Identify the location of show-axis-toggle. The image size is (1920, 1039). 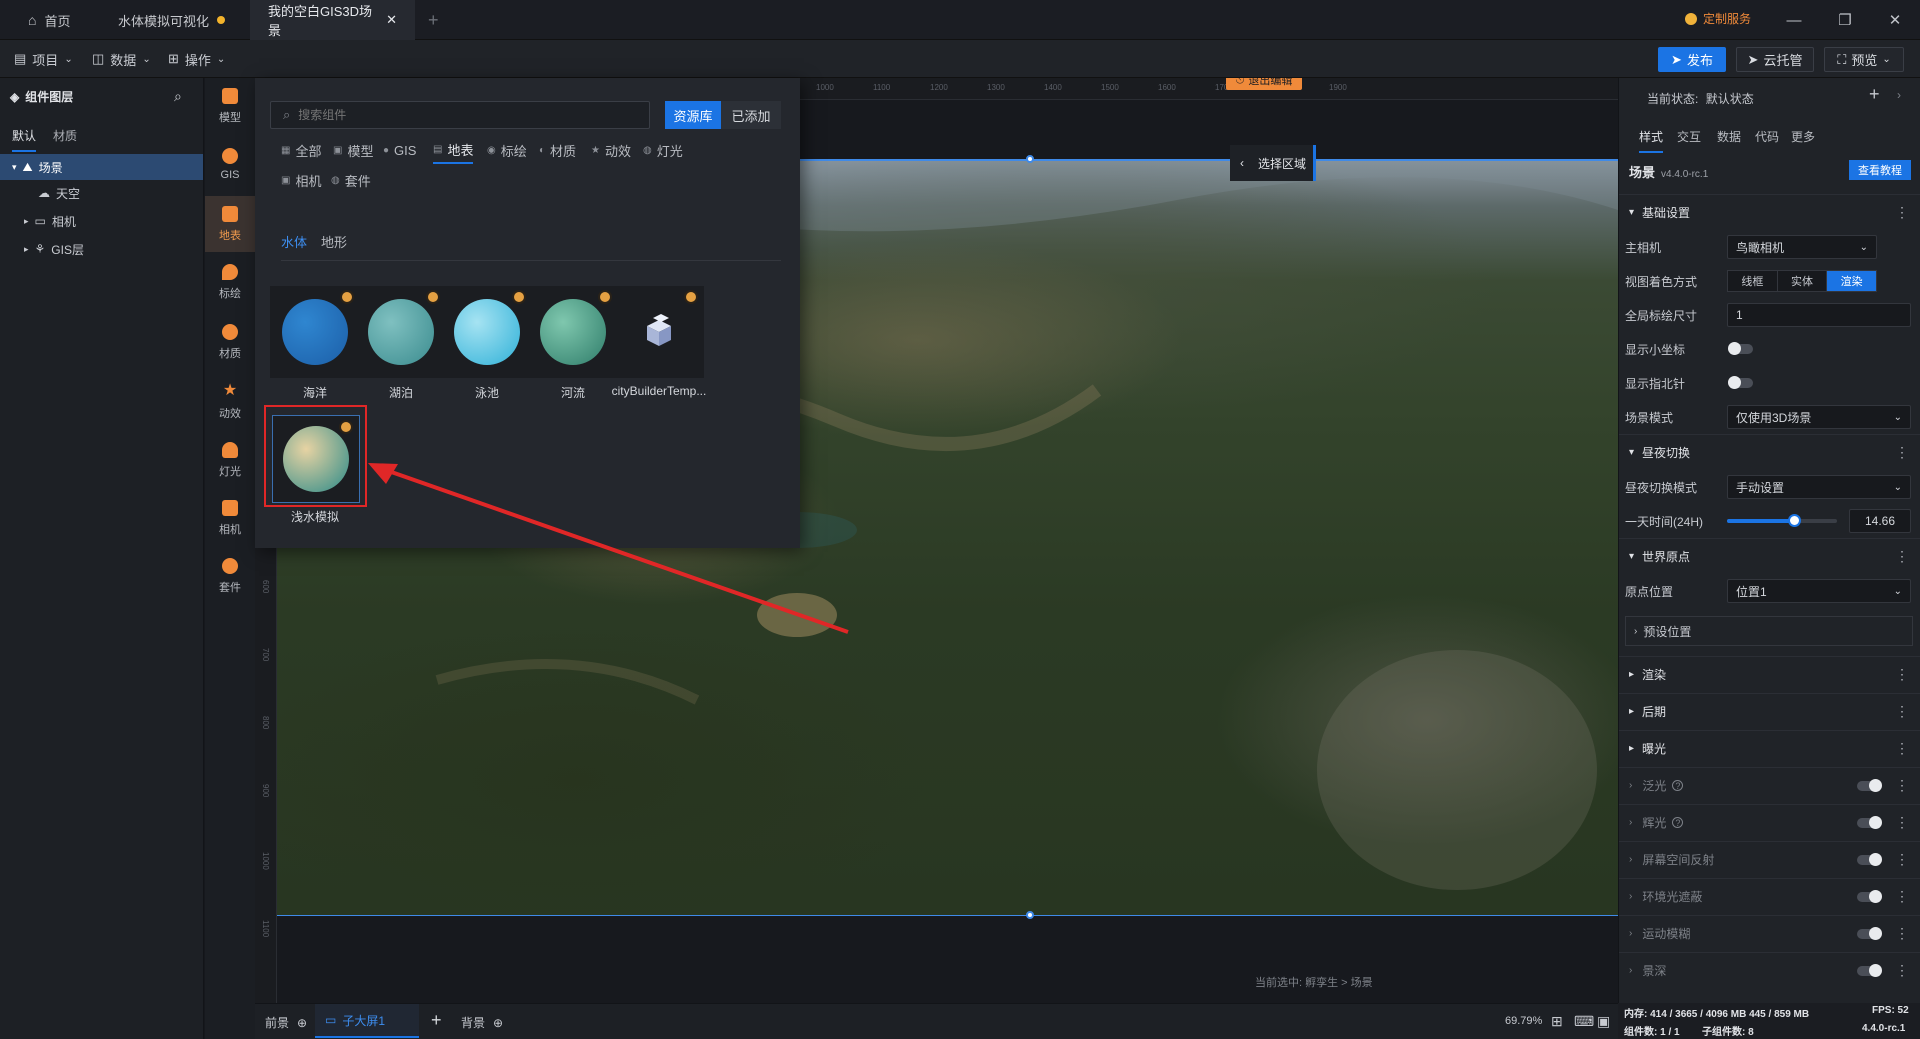
(1740, 348).